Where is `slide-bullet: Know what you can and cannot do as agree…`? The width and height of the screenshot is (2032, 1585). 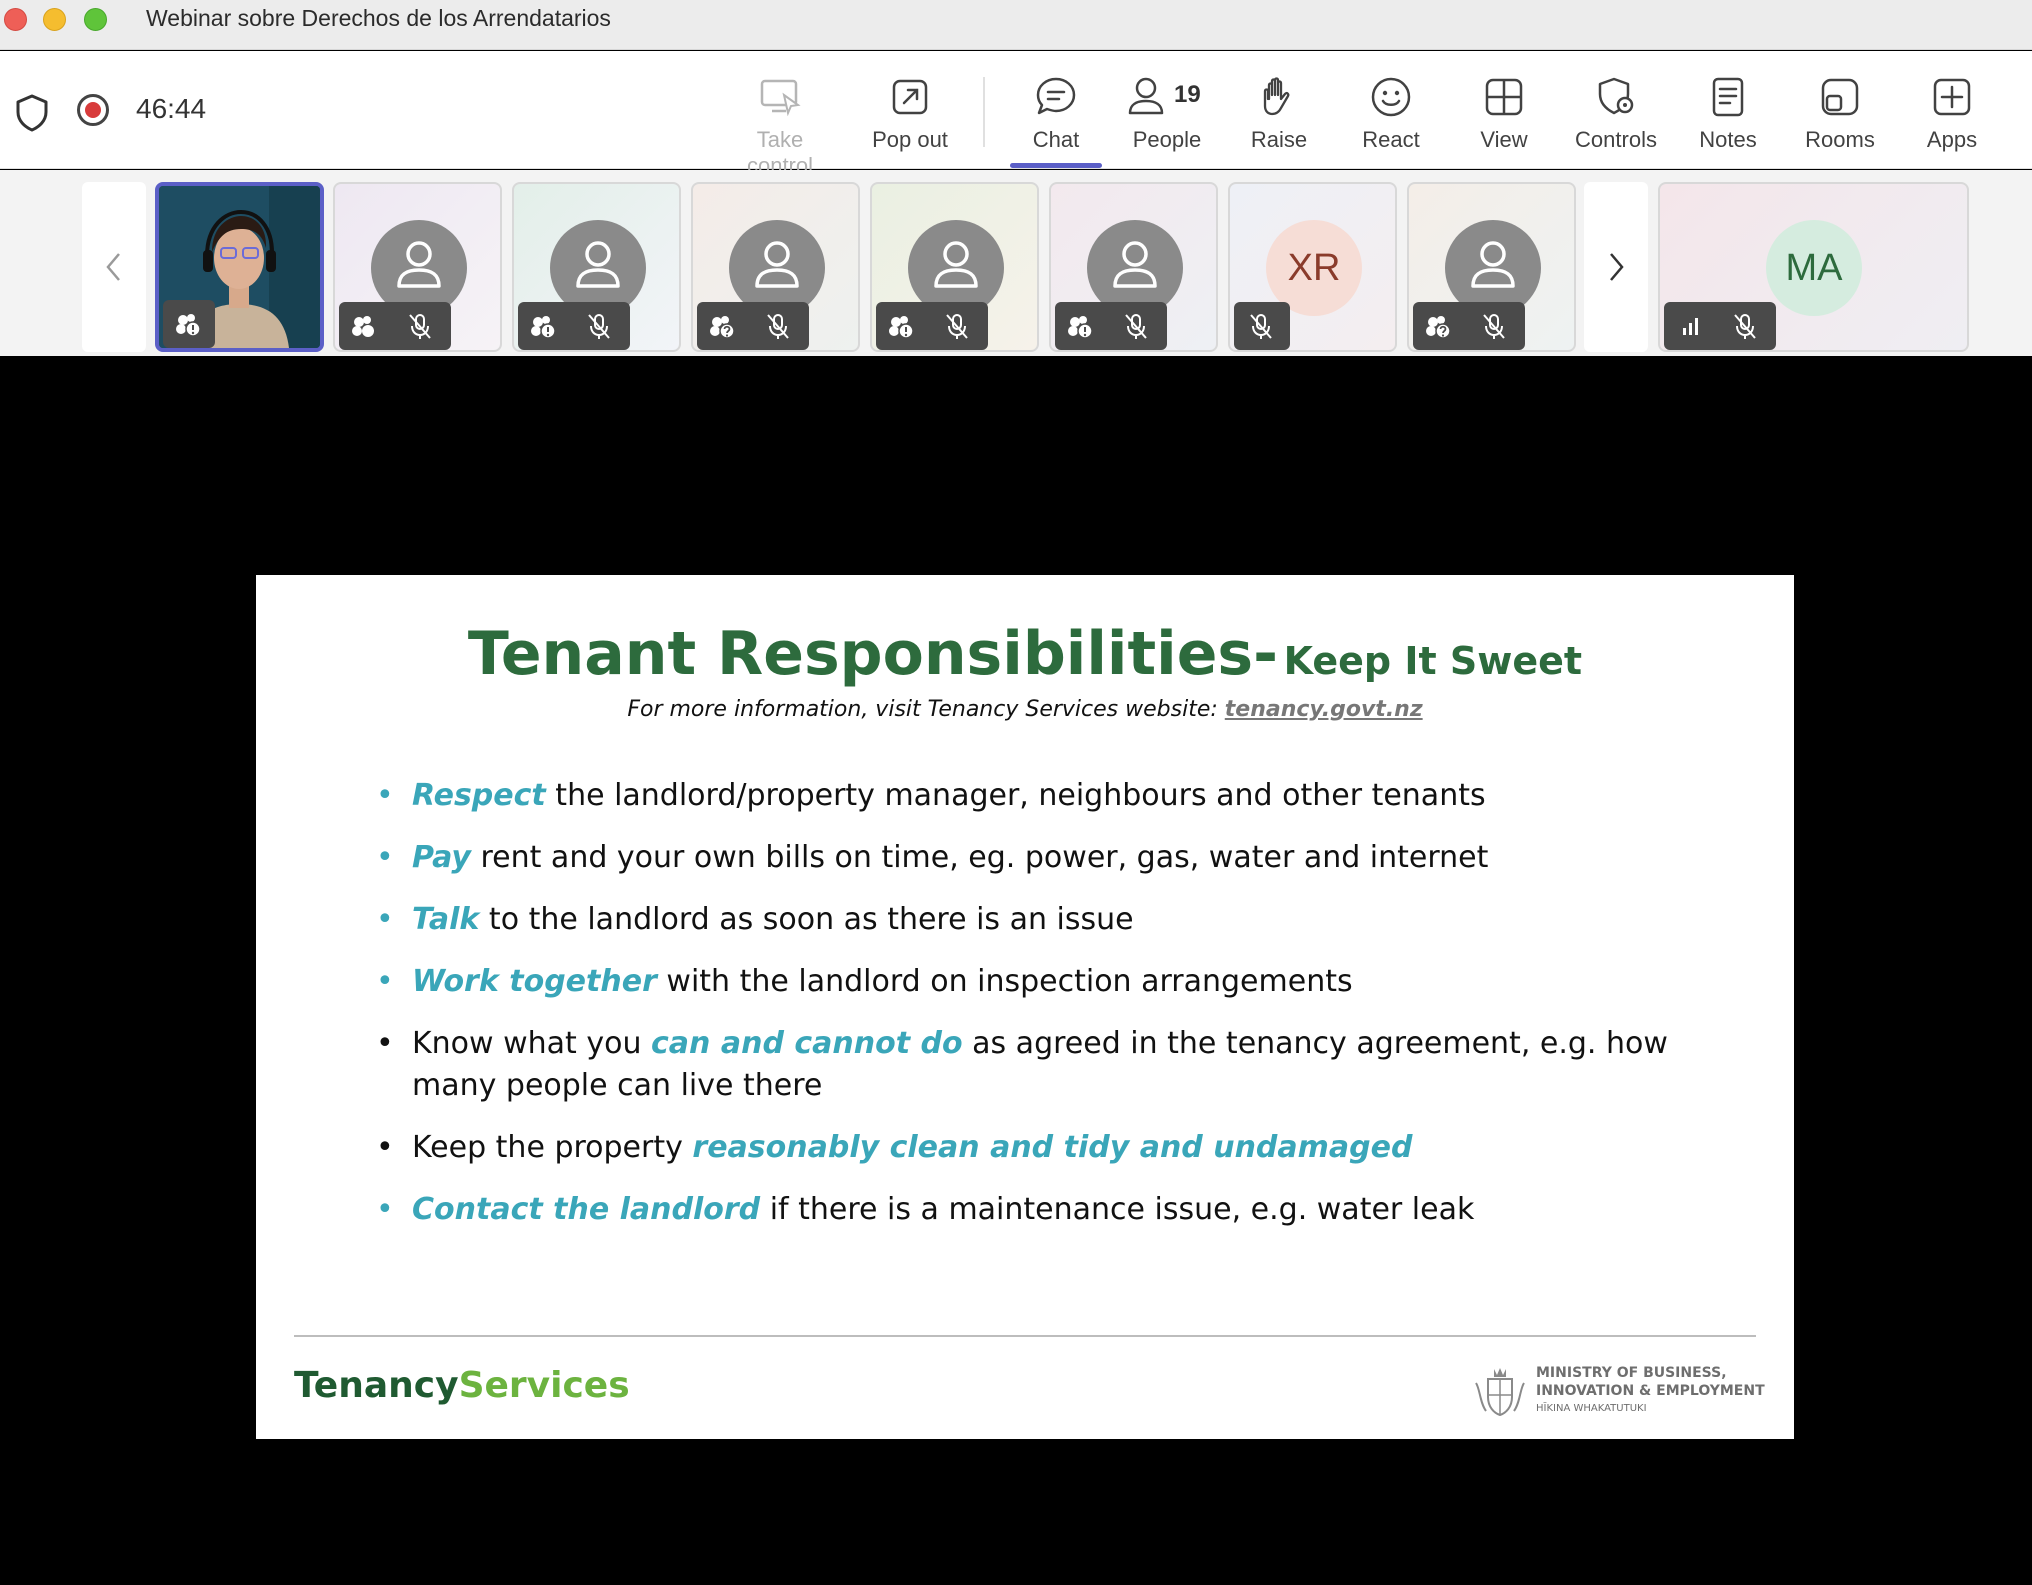 slide-bullet: Know what you can and cannot do as agree… is located at coordinates (1041, 1065).